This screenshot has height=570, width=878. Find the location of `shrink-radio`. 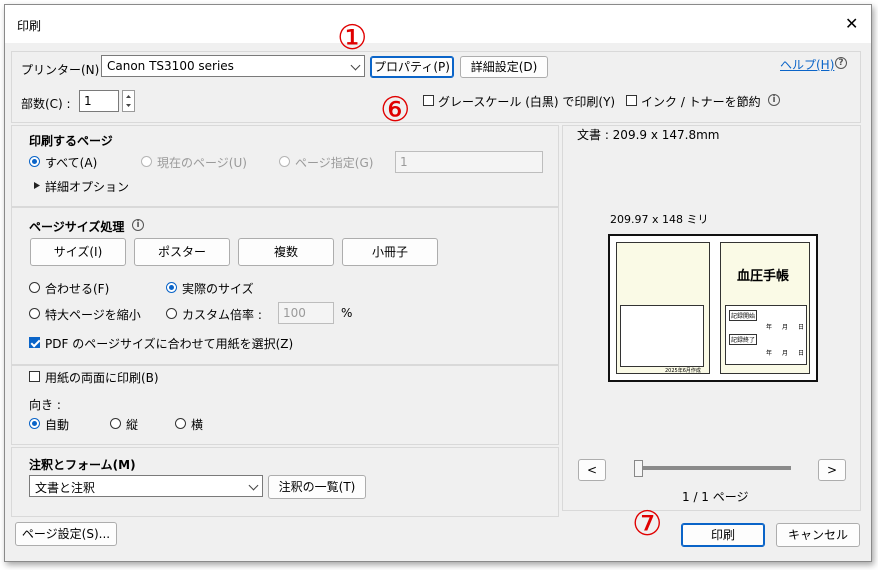

shrink-radio is located at coordinates (34, 313).